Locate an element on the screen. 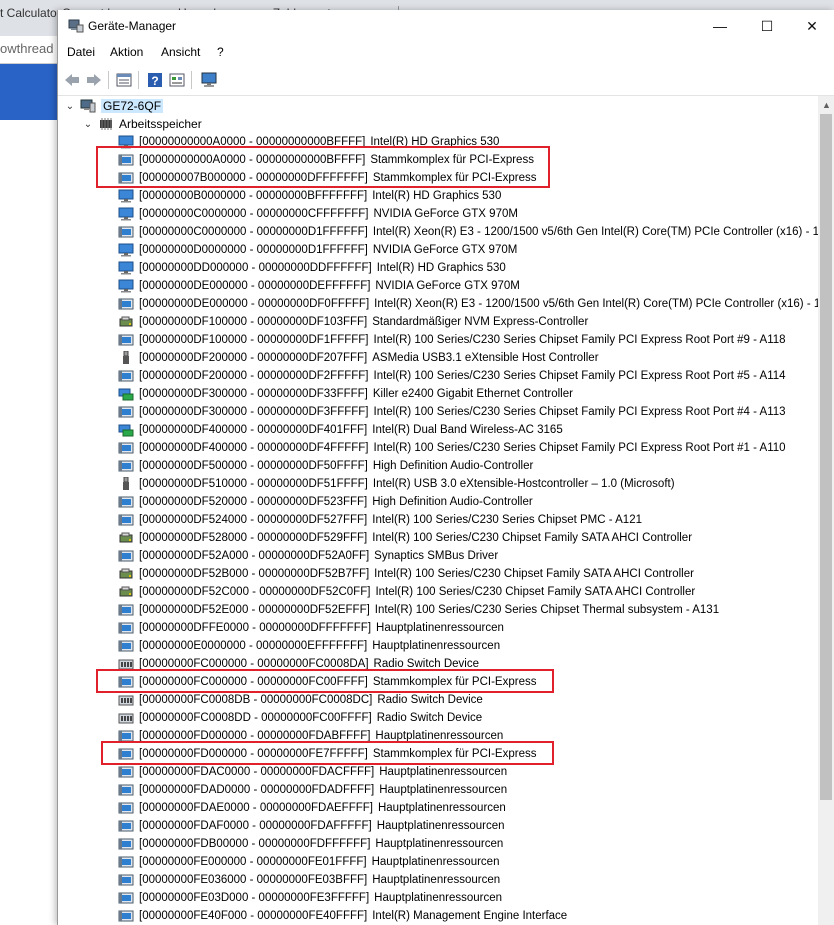 This screenshot has width=834, height=925. scroll-up-icon: ▲ is located at coordinates (826, 104).